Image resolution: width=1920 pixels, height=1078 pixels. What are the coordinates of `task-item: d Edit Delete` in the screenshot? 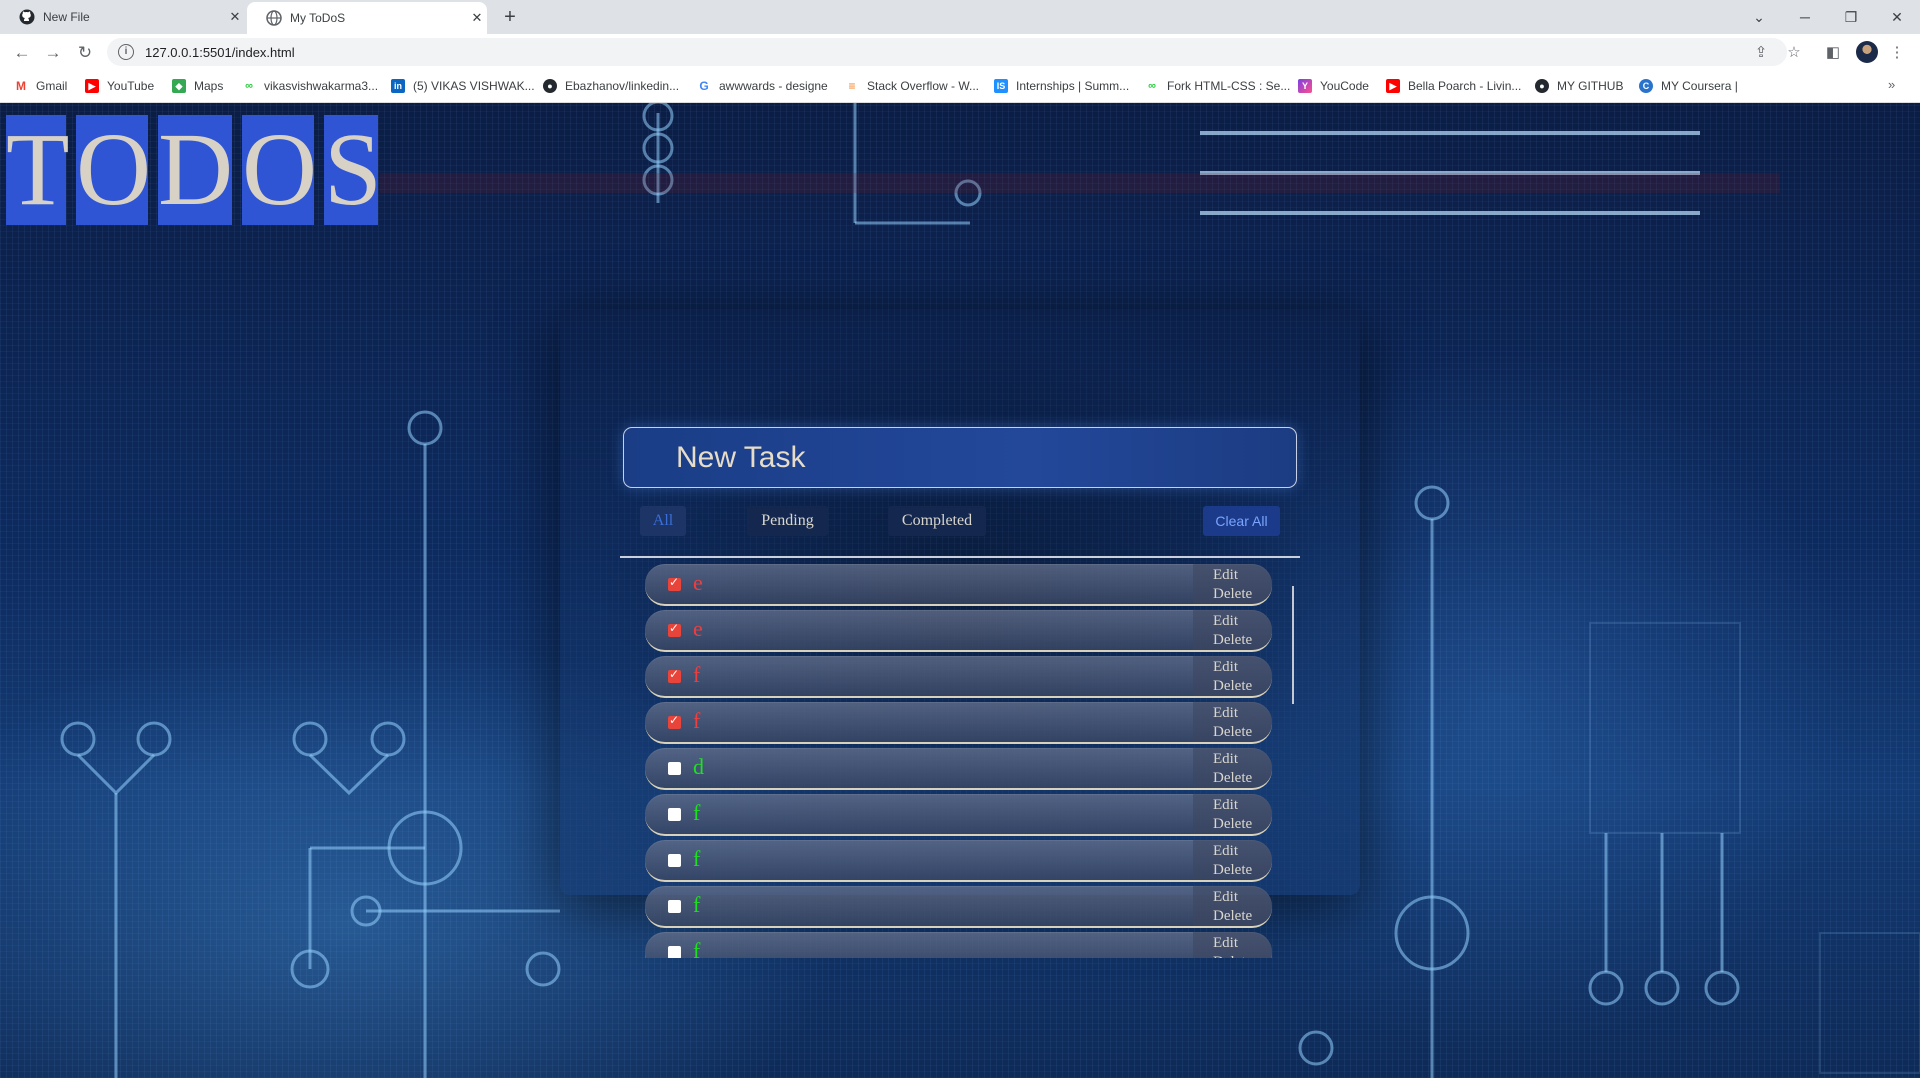 It's located at (958, 769).